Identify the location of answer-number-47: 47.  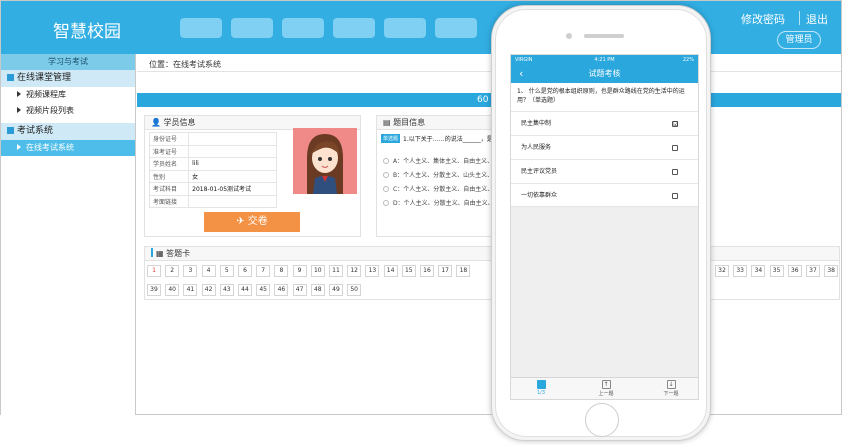
(299, 290).